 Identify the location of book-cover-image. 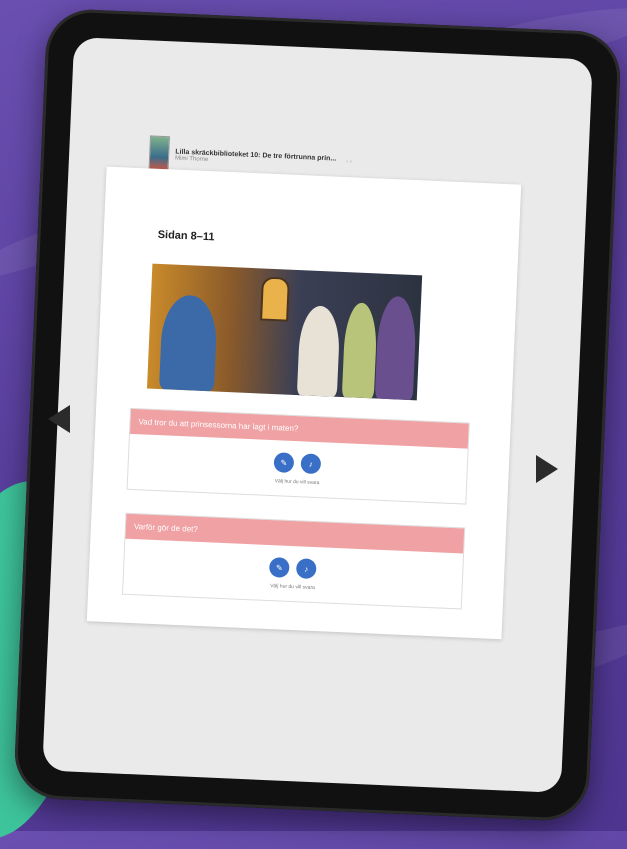
(159, 154).